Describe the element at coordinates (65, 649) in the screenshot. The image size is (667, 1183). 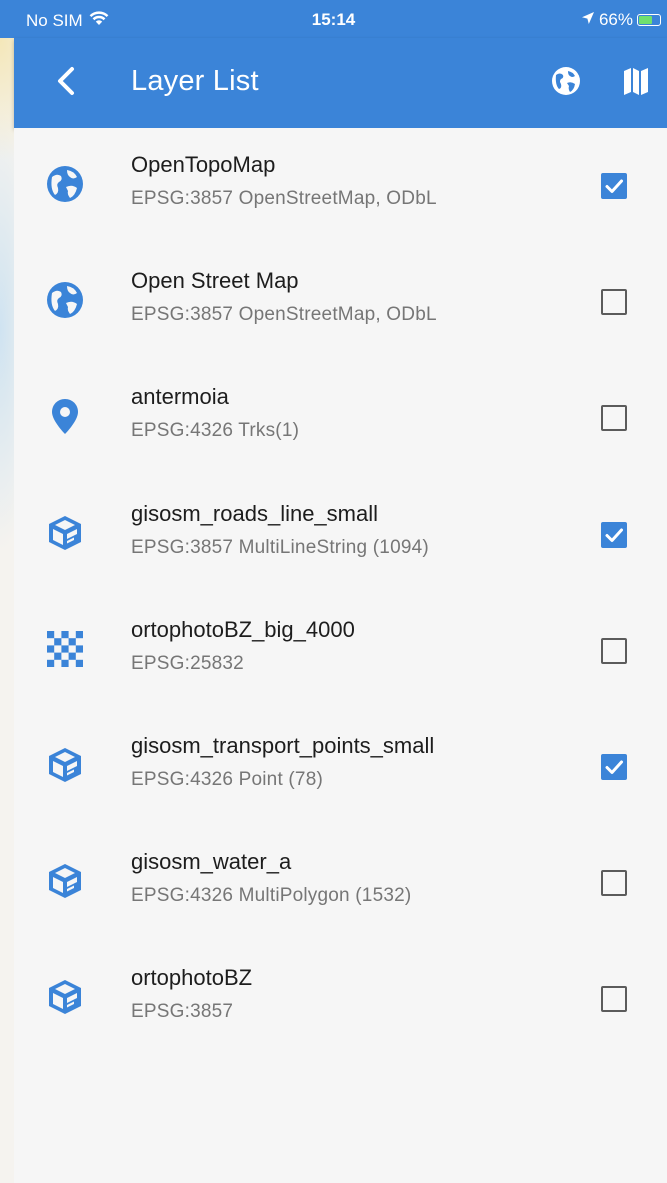
I see `checkerboard-icon` at that location.